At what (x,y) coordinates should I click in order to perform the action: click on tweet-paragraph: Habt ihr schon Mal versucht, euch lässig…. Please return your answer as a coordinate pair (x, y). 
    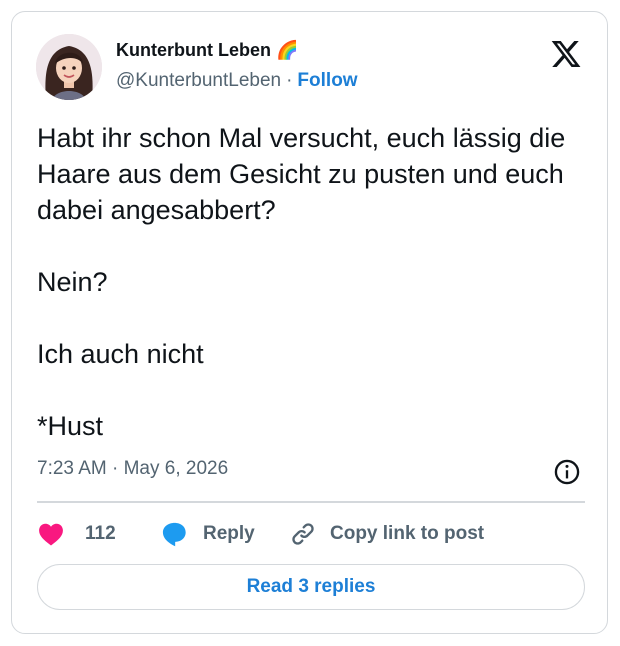
    Looking at the image, I should click on (301, 174).